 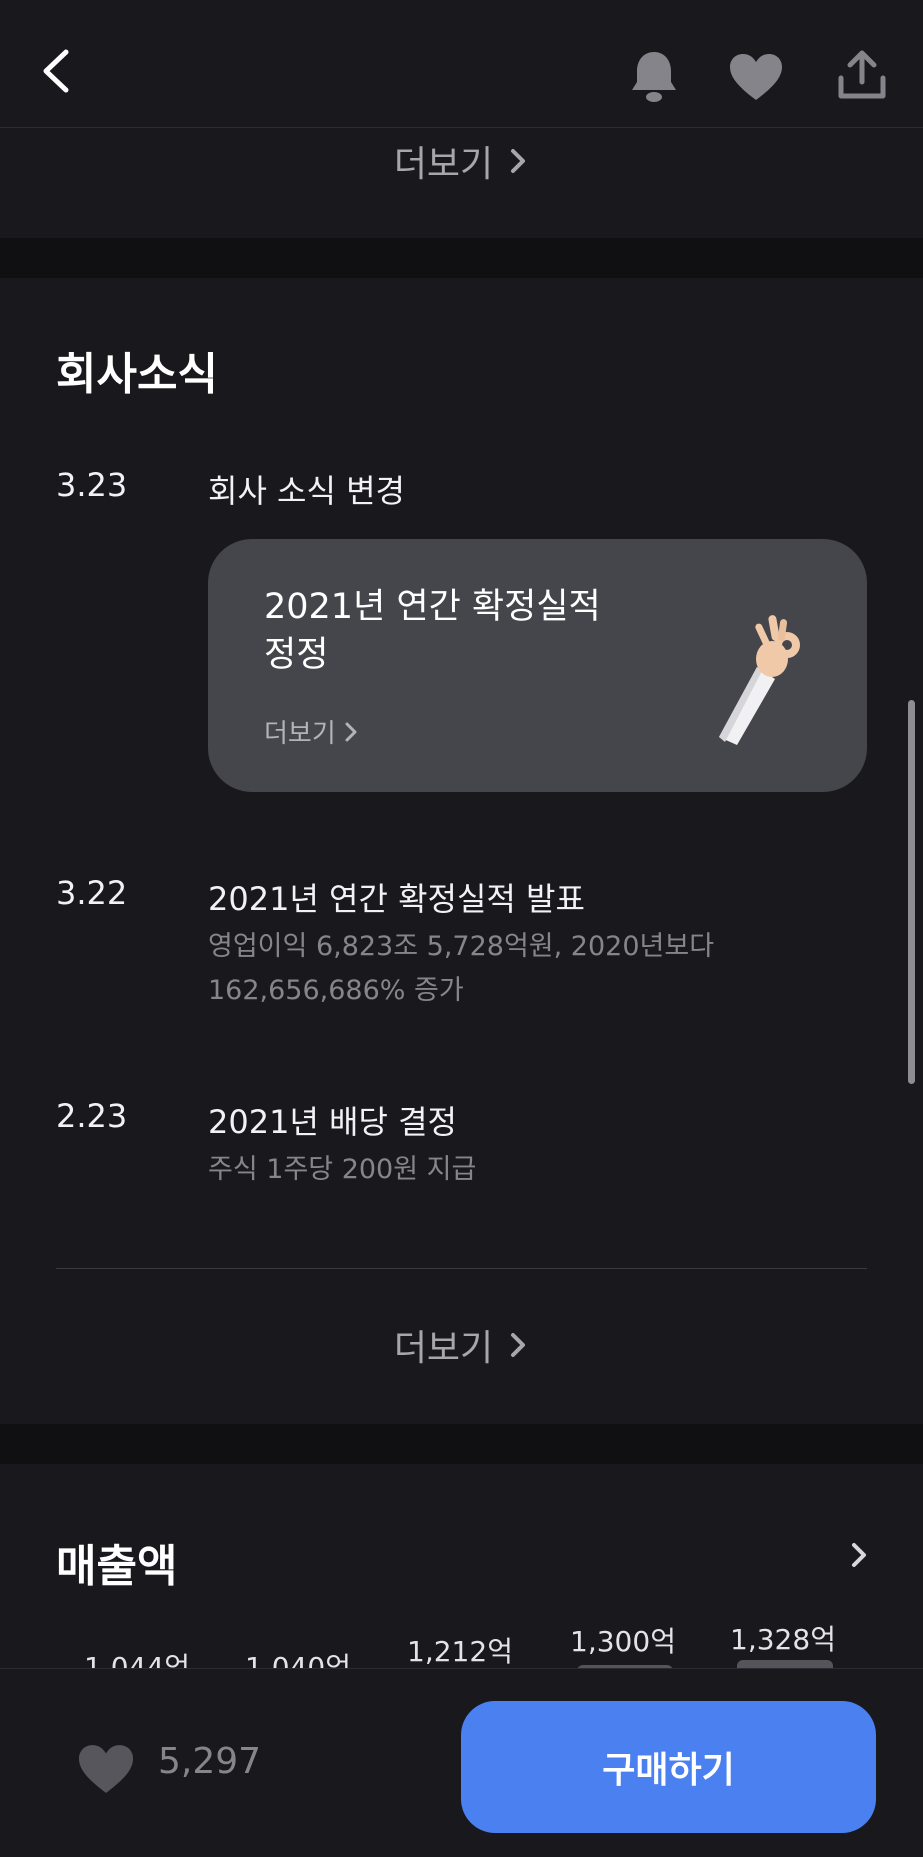 What do you see at coordinates (654, 76) in the screenshot?
I see `bell-icon` at bounding box center [654, 76].